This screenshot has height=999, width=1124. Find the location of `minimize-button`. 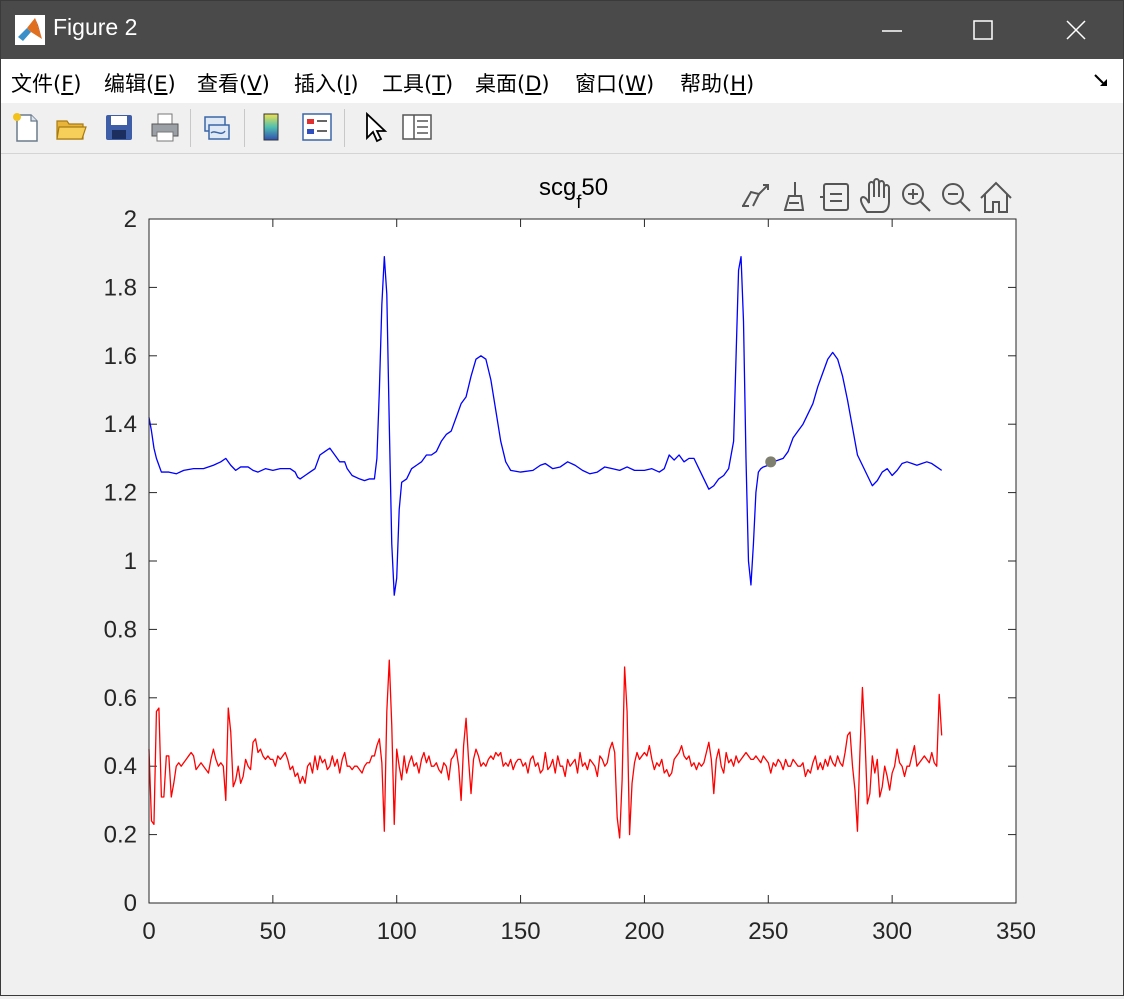

minimize-button is located at coordinates (893, 30).